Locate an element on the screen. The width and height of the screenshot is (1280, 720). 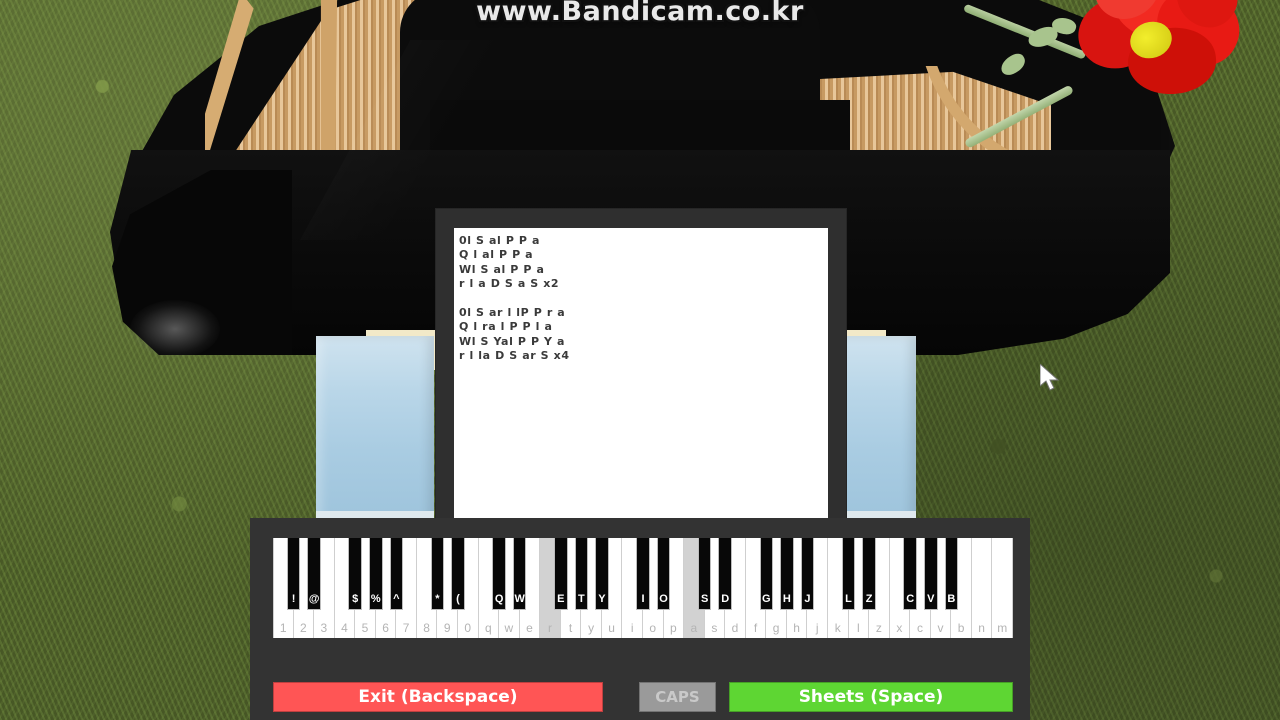
key-label: d is located at coordinates (735, 628).